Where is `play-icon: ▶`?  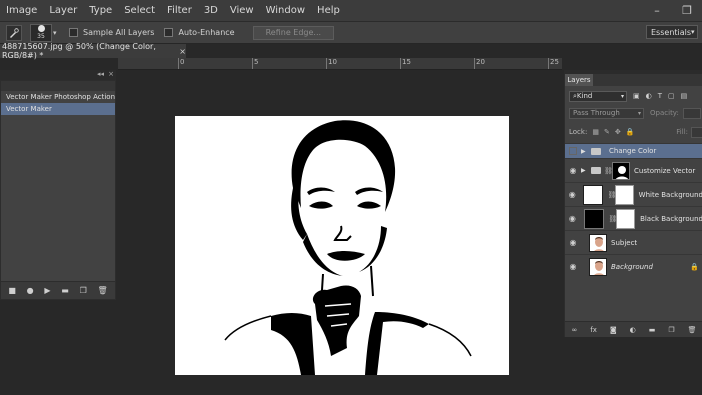
play-icon: ▶ is located at coordinates (47, 290).